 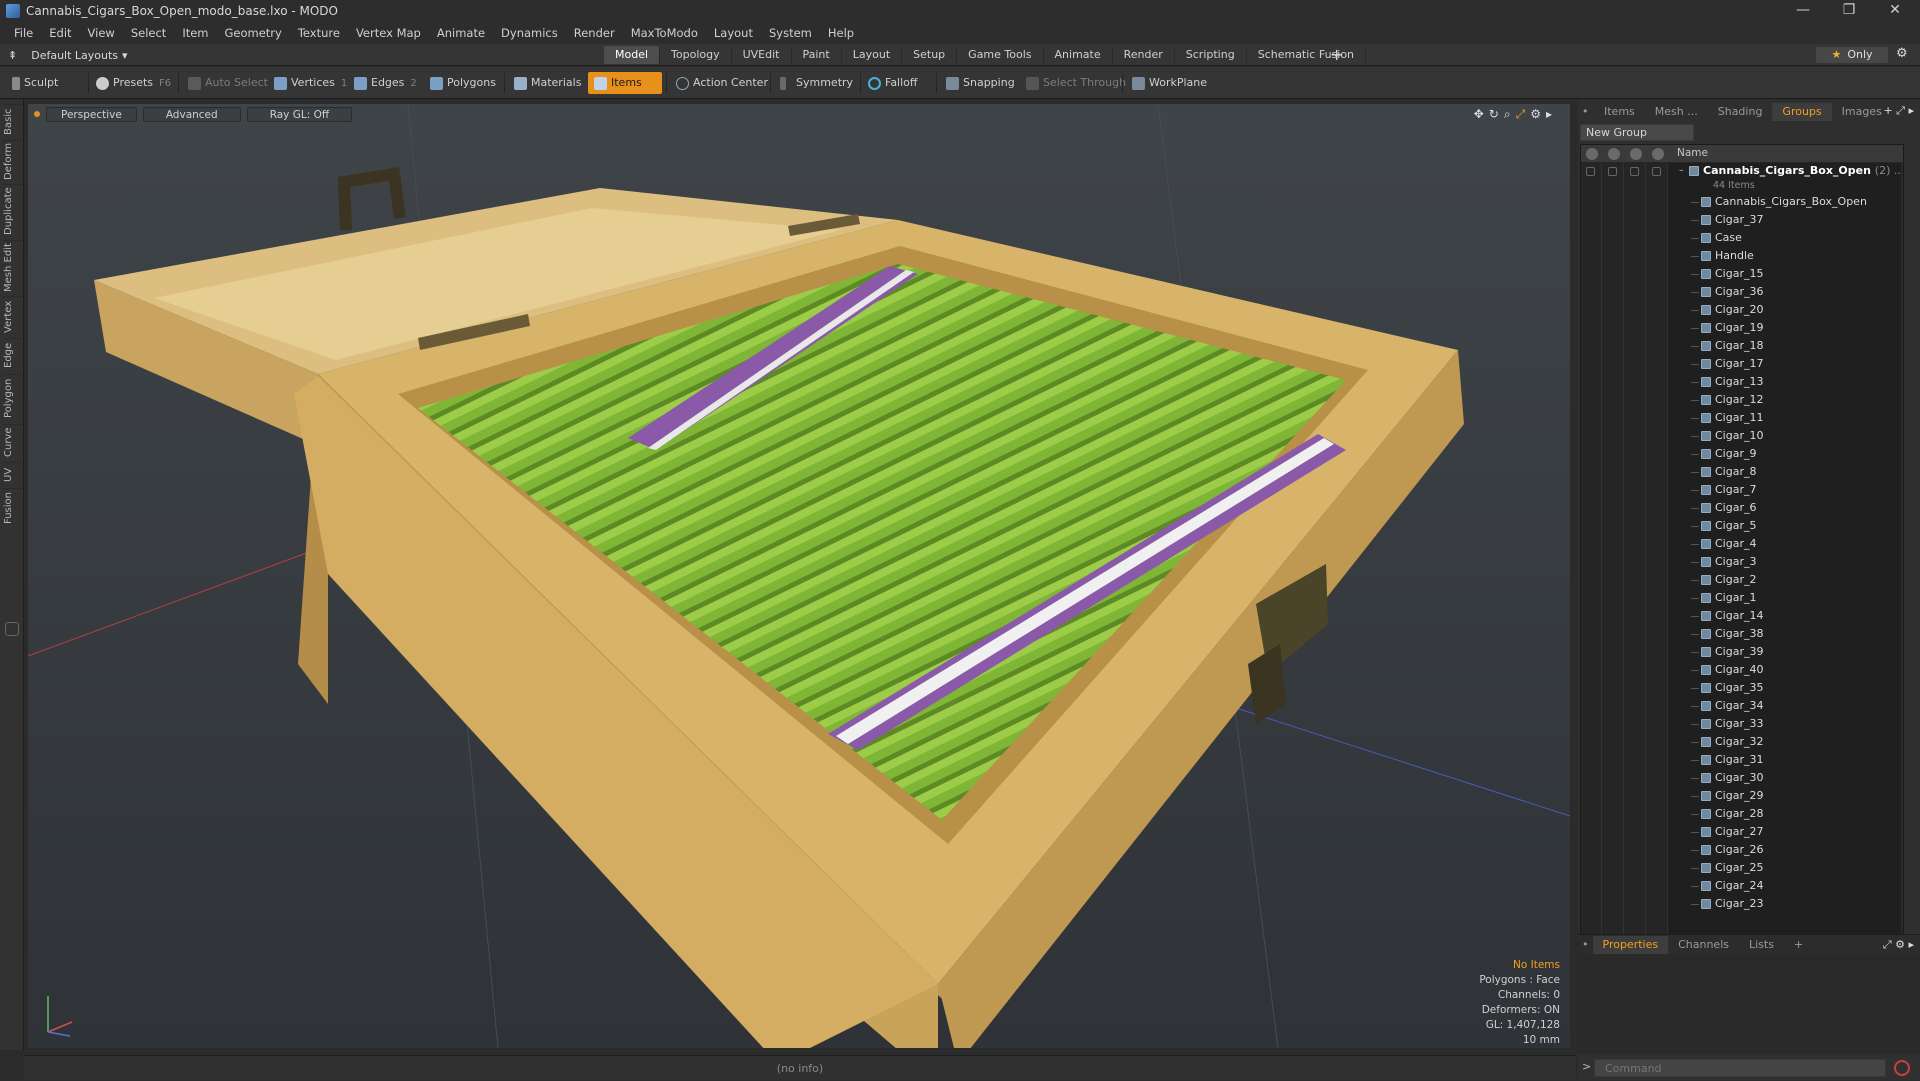 What do you see at coordinates (1619, 112) in the screenshot?
I see `tab-items: Items` at bounding box center [1619, 112].